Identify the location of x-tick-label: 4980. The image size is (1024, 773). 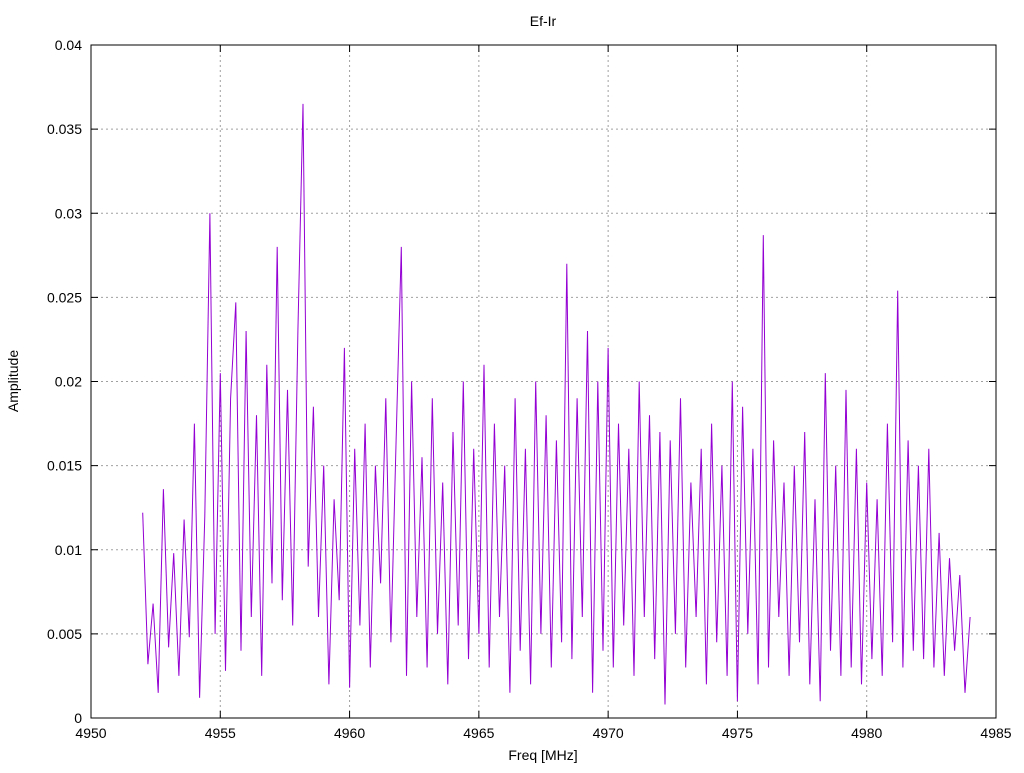
(866, 733).